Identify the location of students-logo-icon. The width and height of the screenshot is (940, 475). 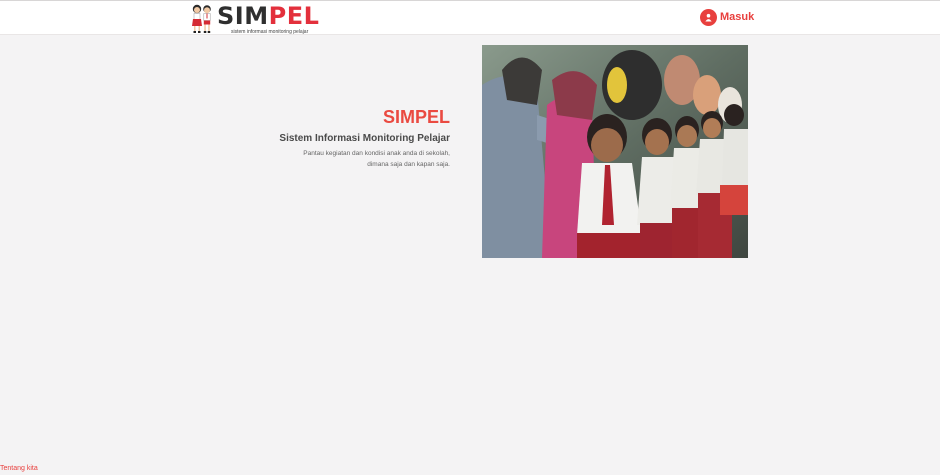
(201, 18).